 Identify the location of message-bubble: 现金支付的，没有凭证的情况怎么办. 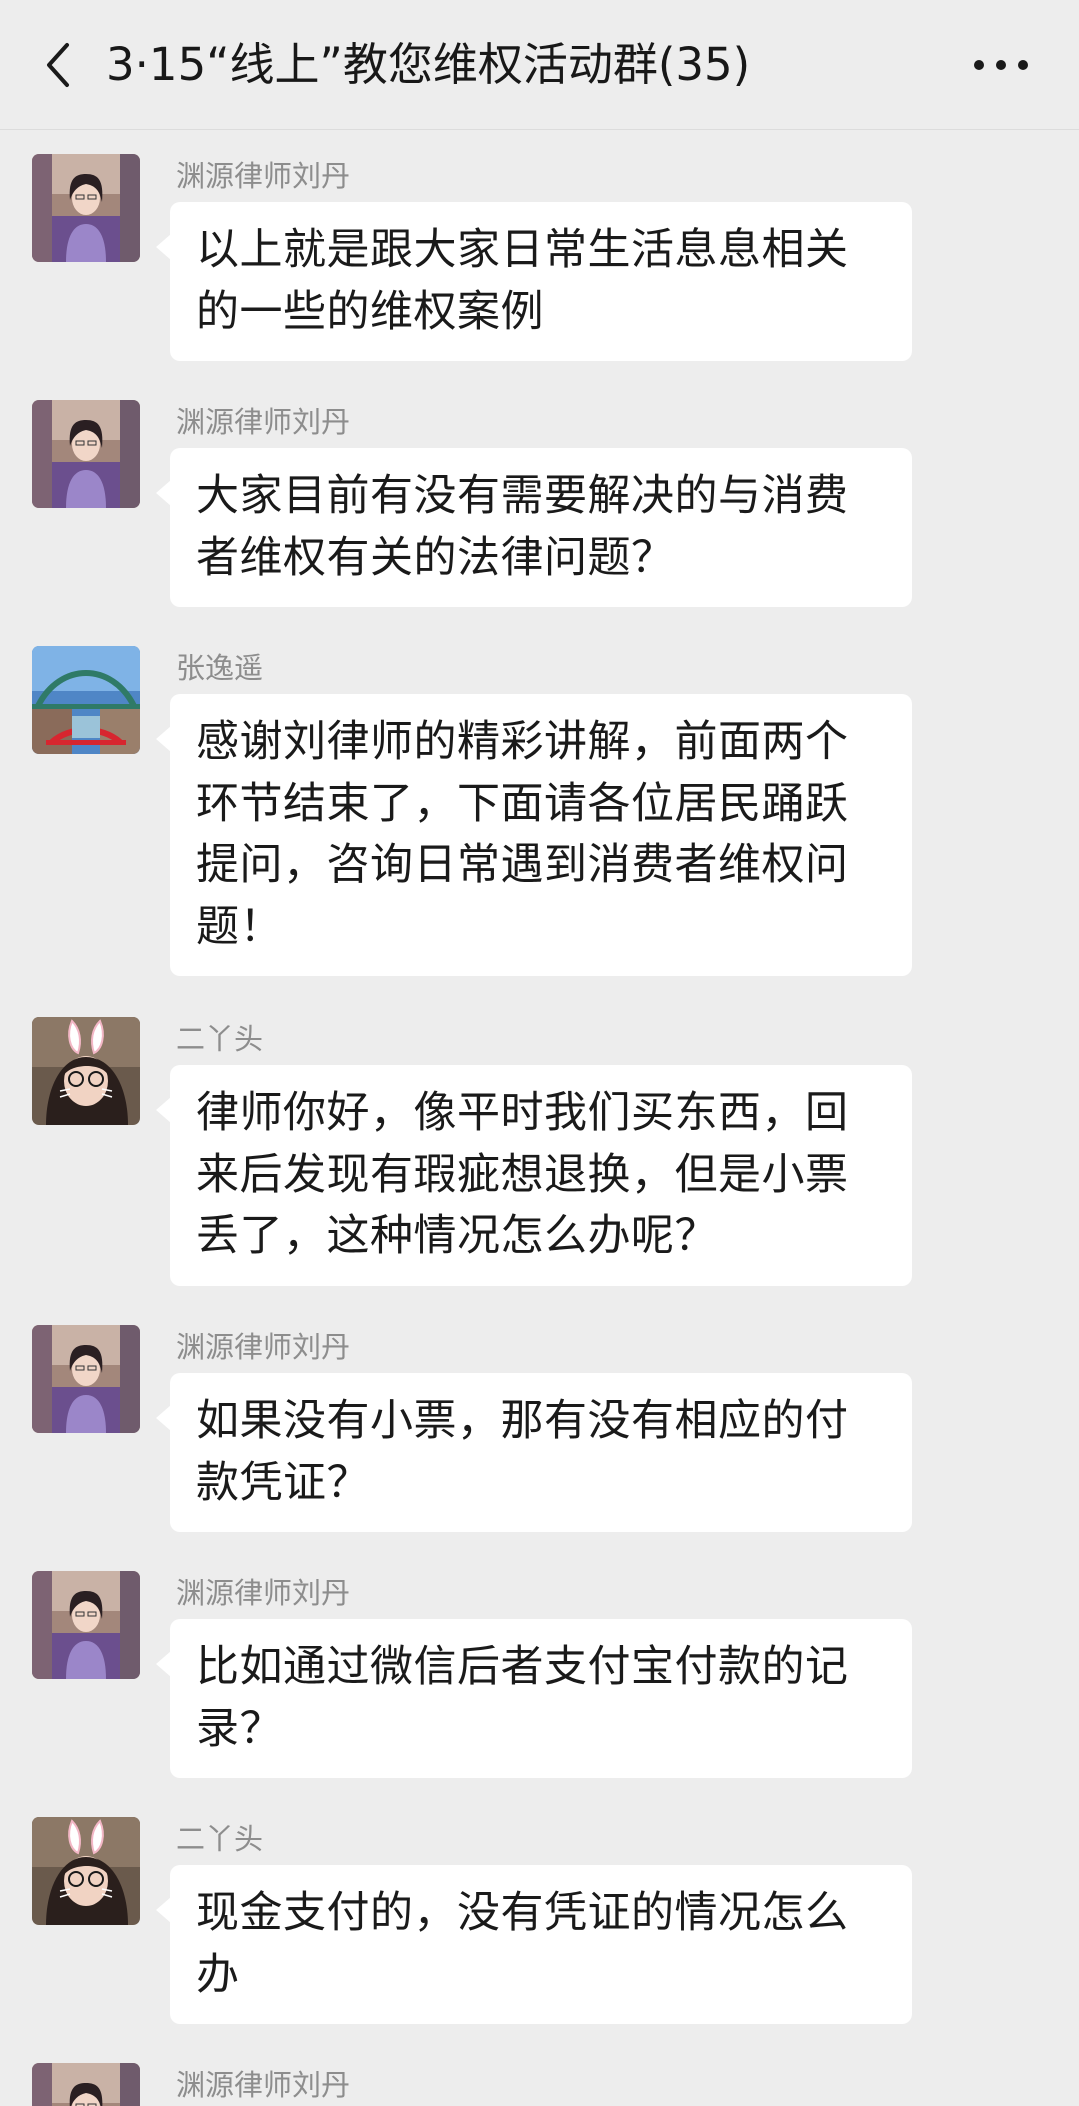
(534, 1944).